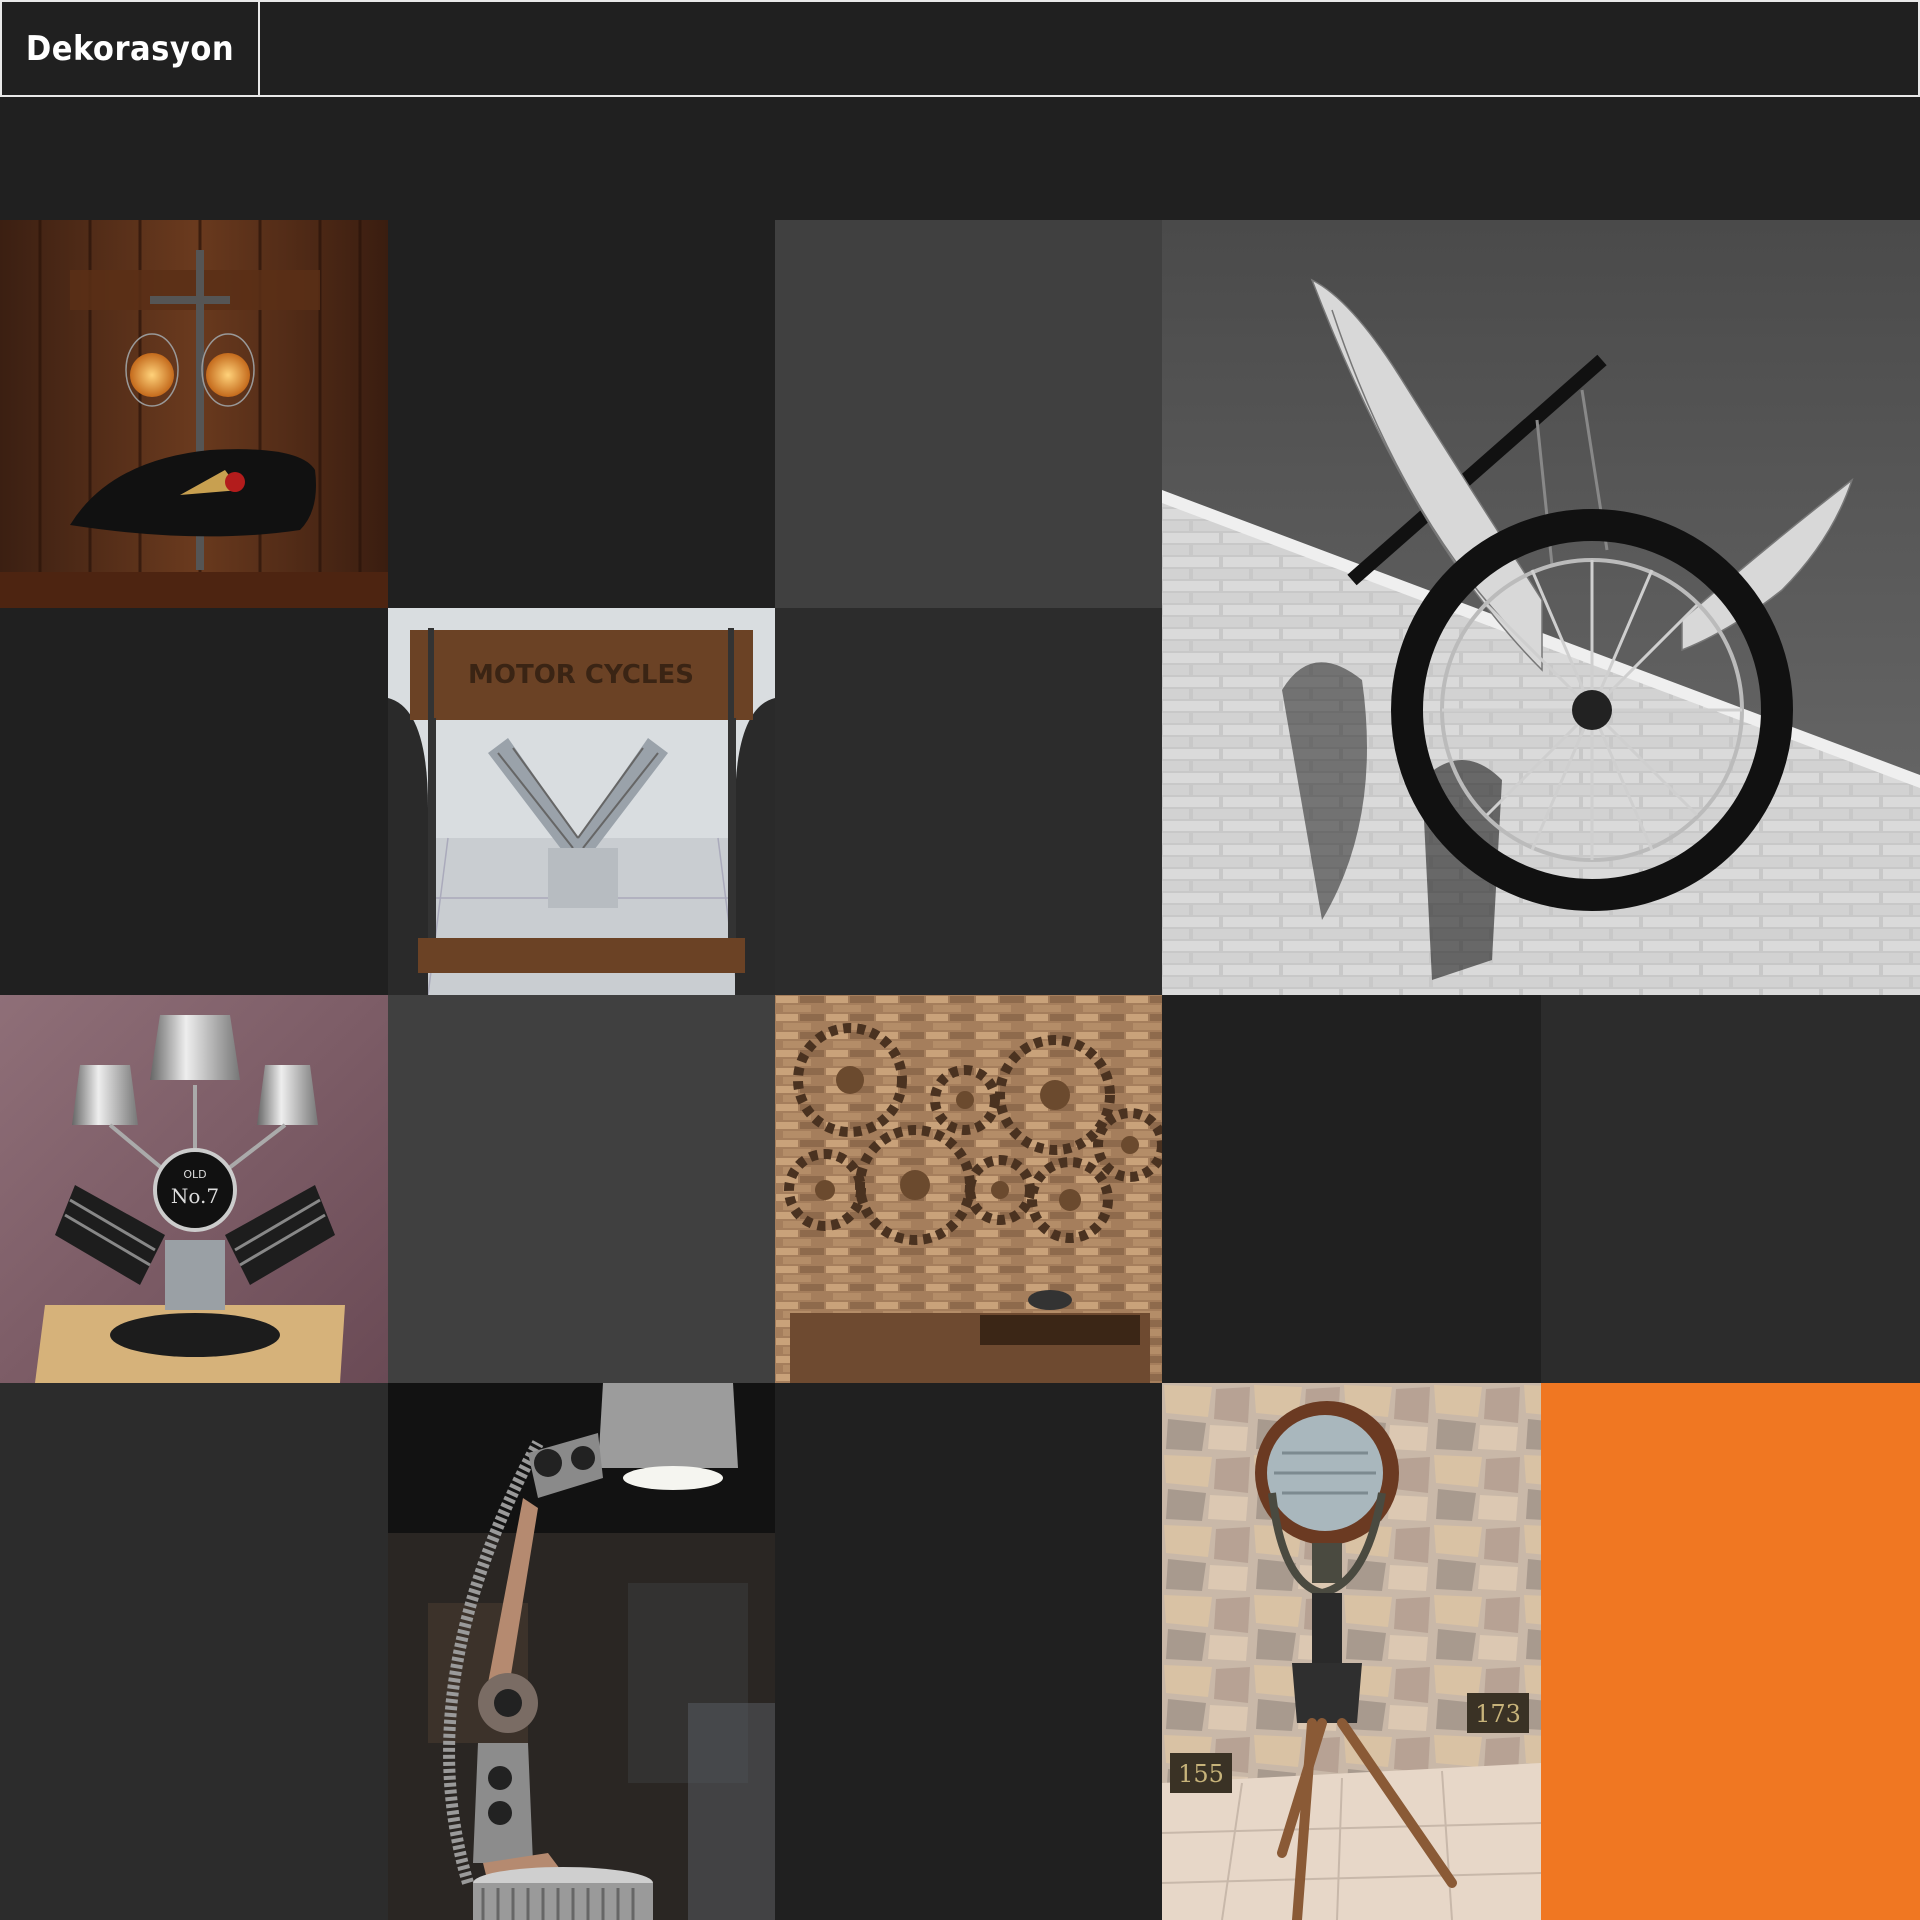 The image size is (1920, 1920). I want to click on fuel-tank-lamp-image, so click(194, 414).